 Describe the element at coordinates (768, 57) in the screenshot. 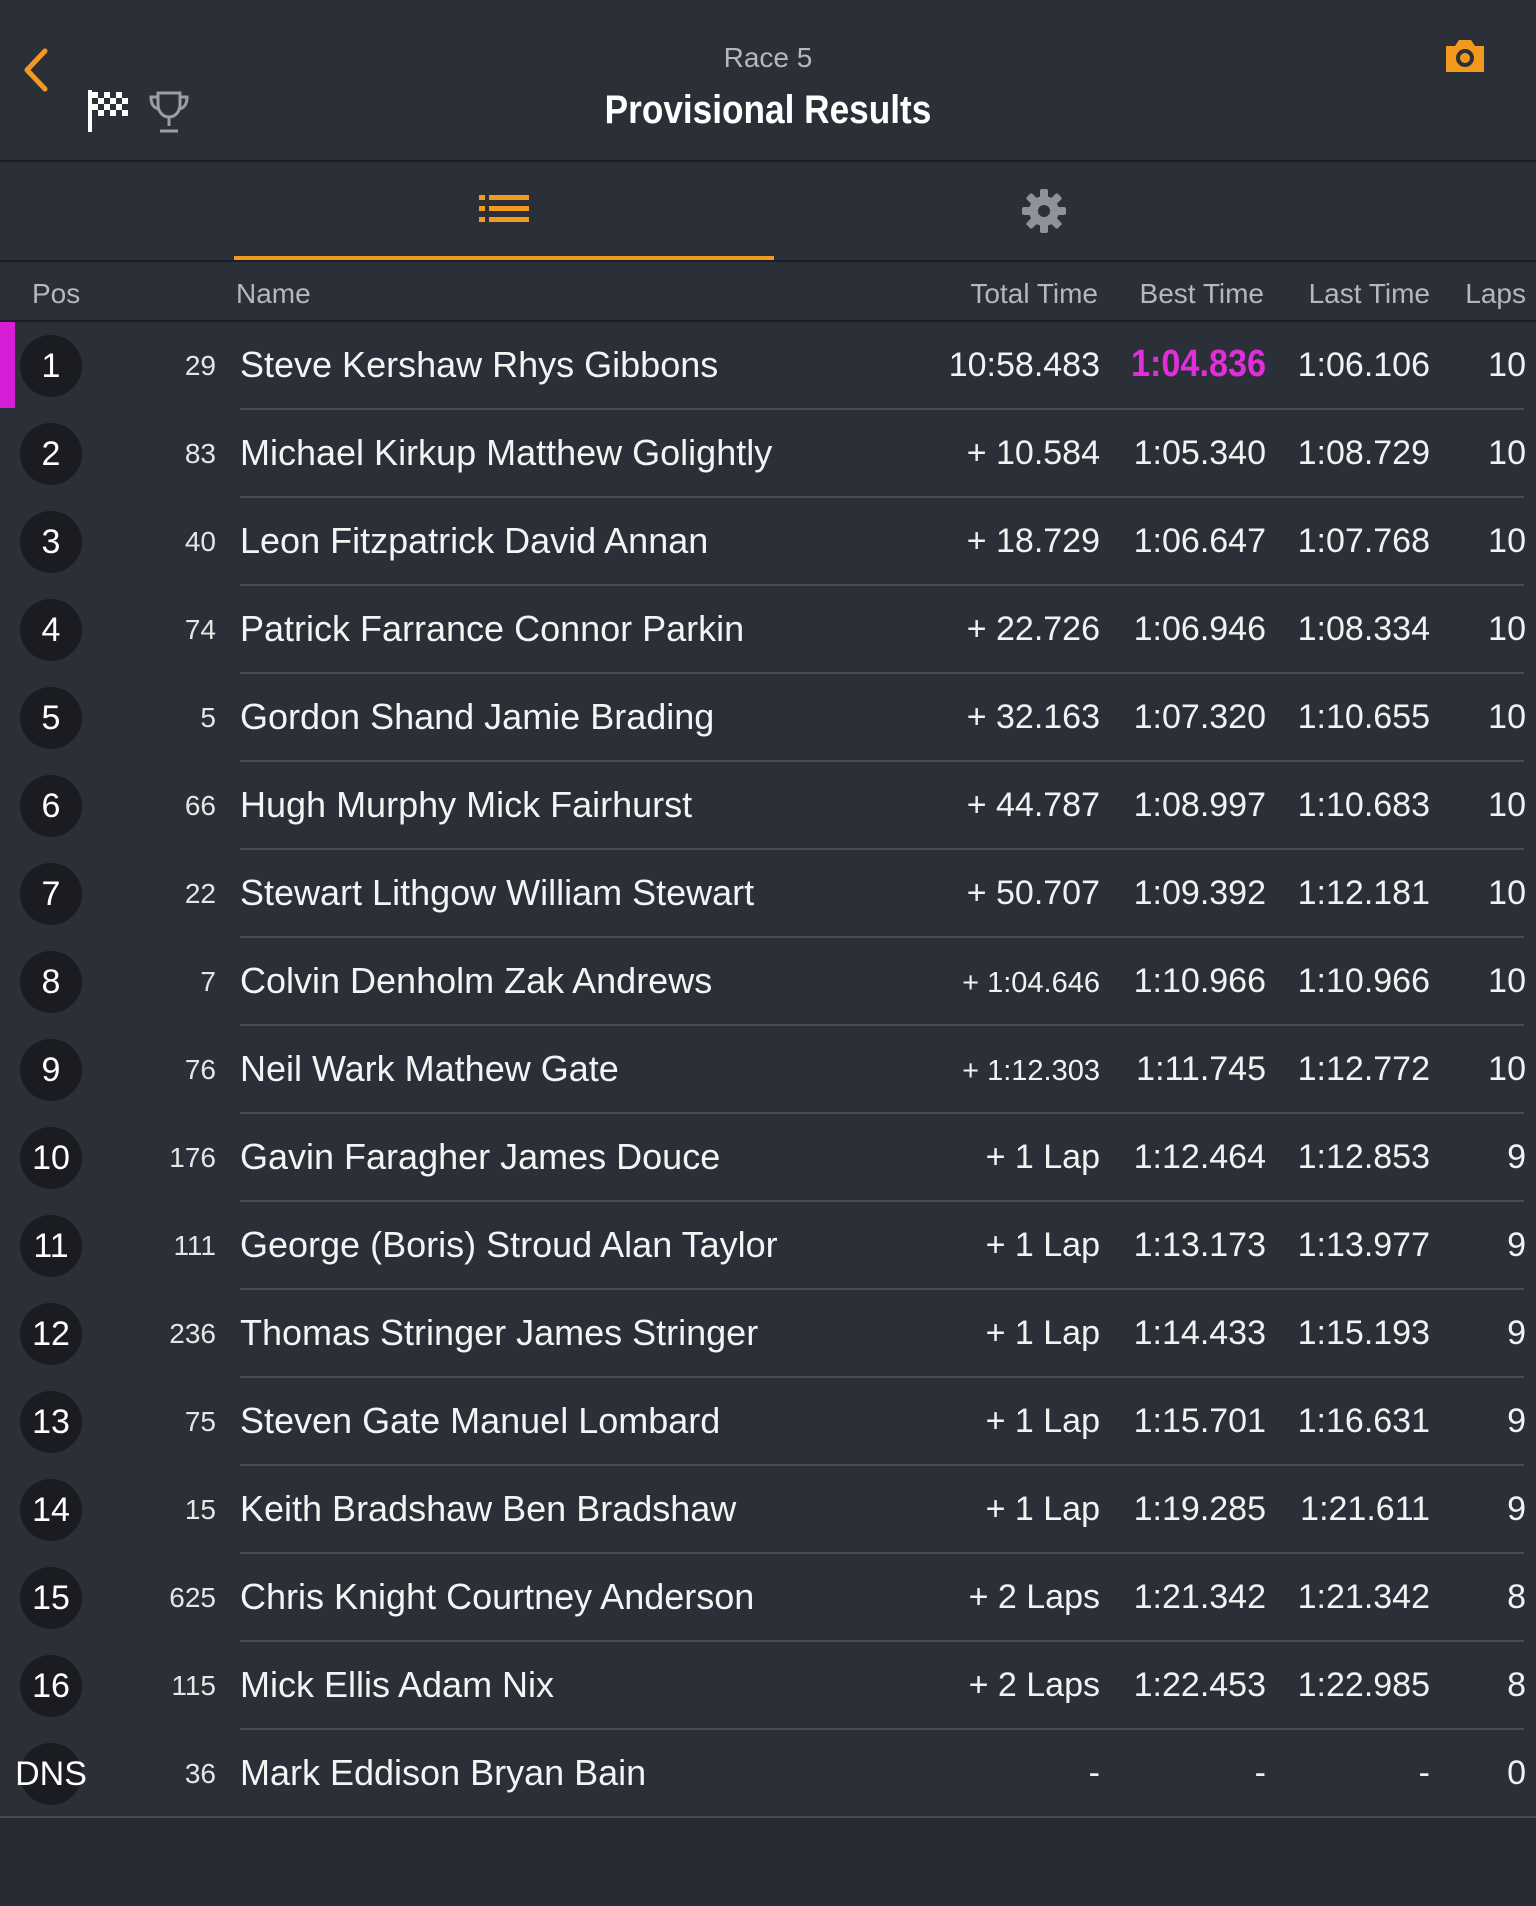

I see `race-subtitle: Race 5` at that location.